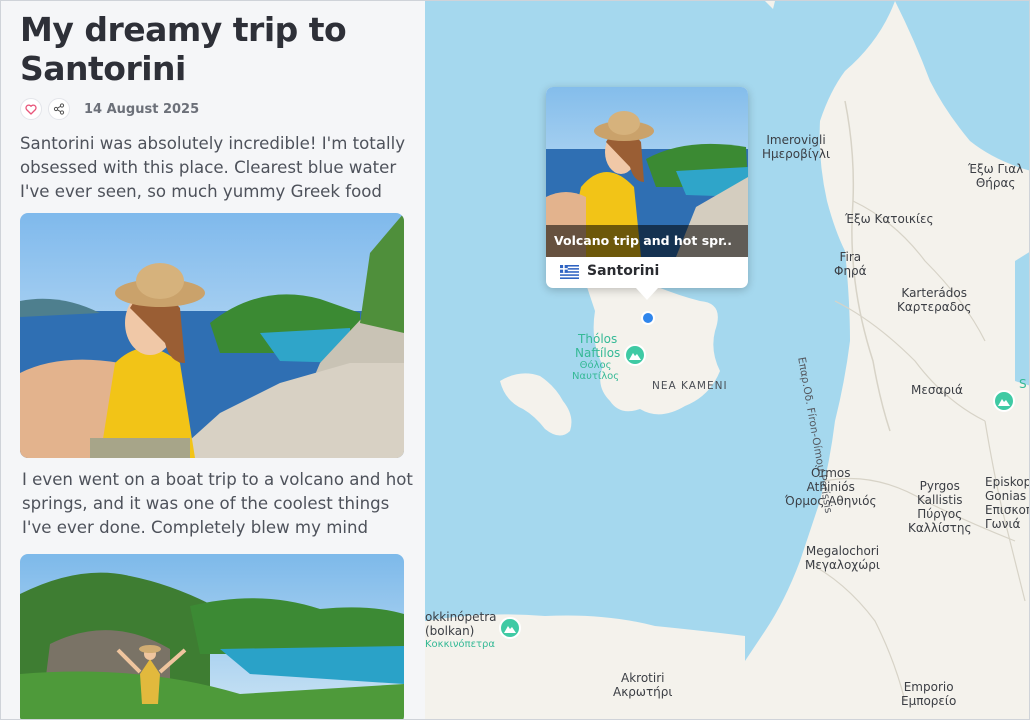  What do you see at coordinates (796, 147) in the screenshot?
I see `label-imerovigli: Imerovigli Ημεροβίγλι` at bounding box center [796, 147].